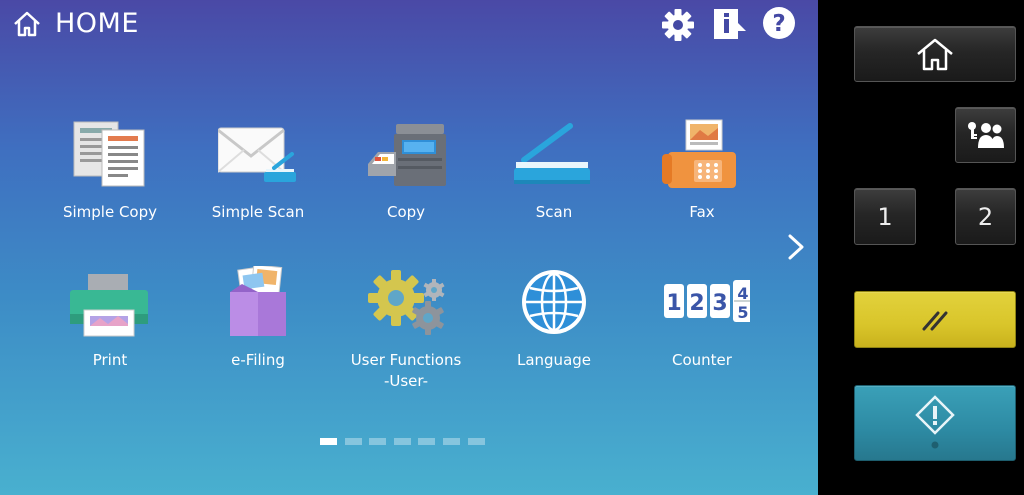 Image resolution: width=1024 pixels, height=495 pixels. What do you see at coordinates (730, 24) in the screenshot?
I see `info-icon` at bounding box center [730, 24].